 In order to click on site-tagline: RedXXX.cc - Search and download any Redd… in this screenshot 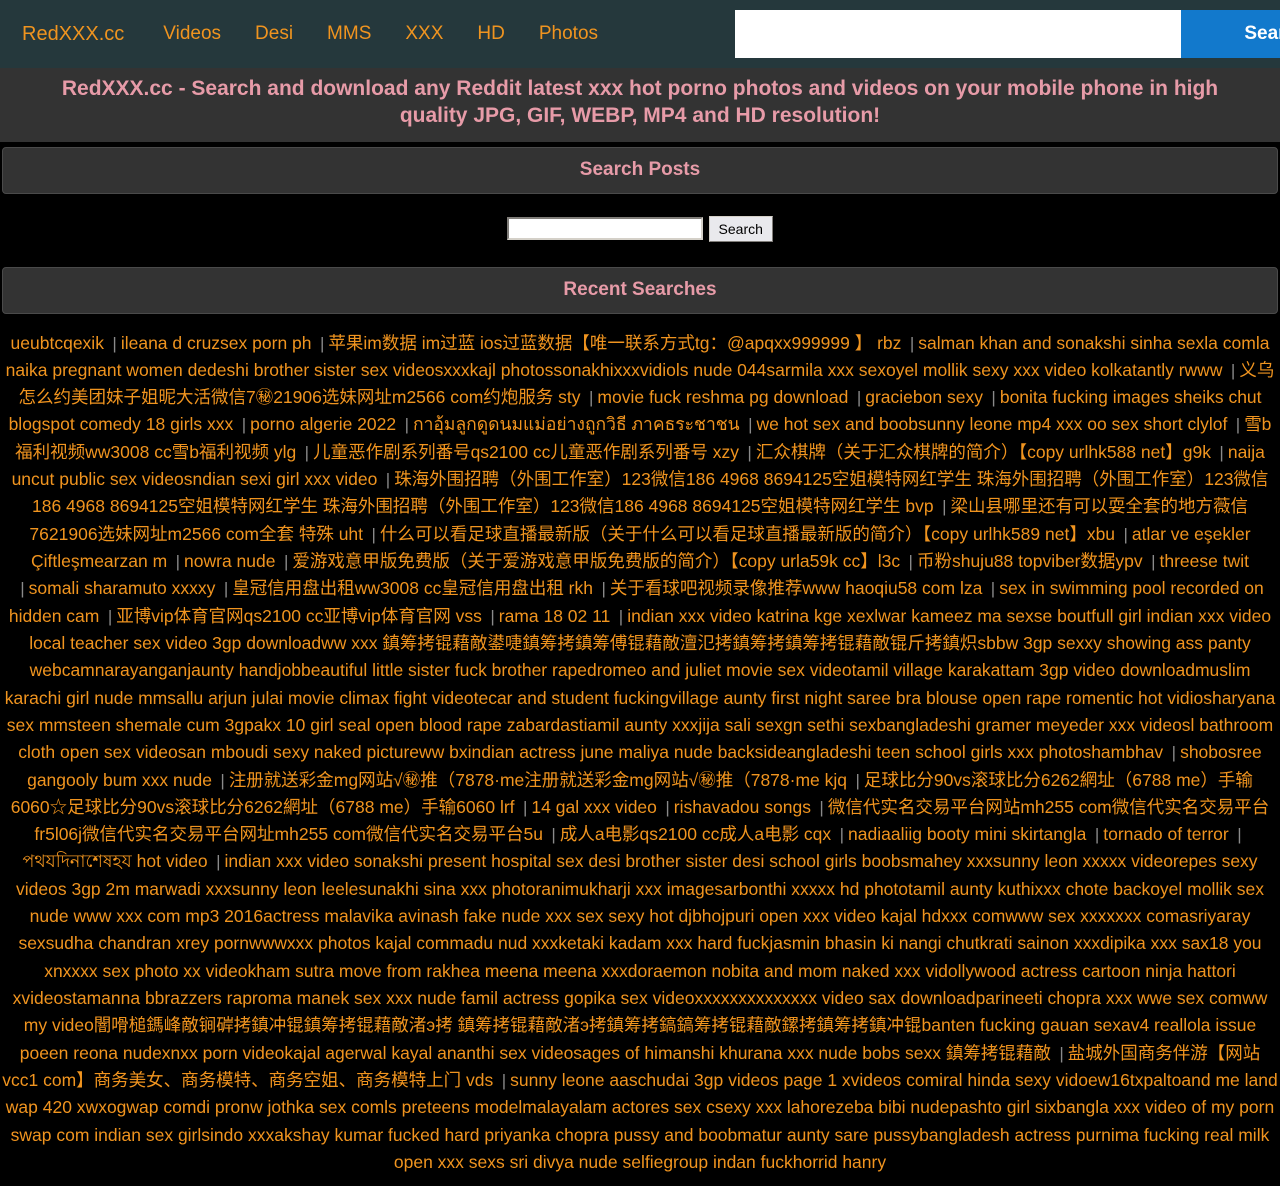, I will do `click(640, 102)`.